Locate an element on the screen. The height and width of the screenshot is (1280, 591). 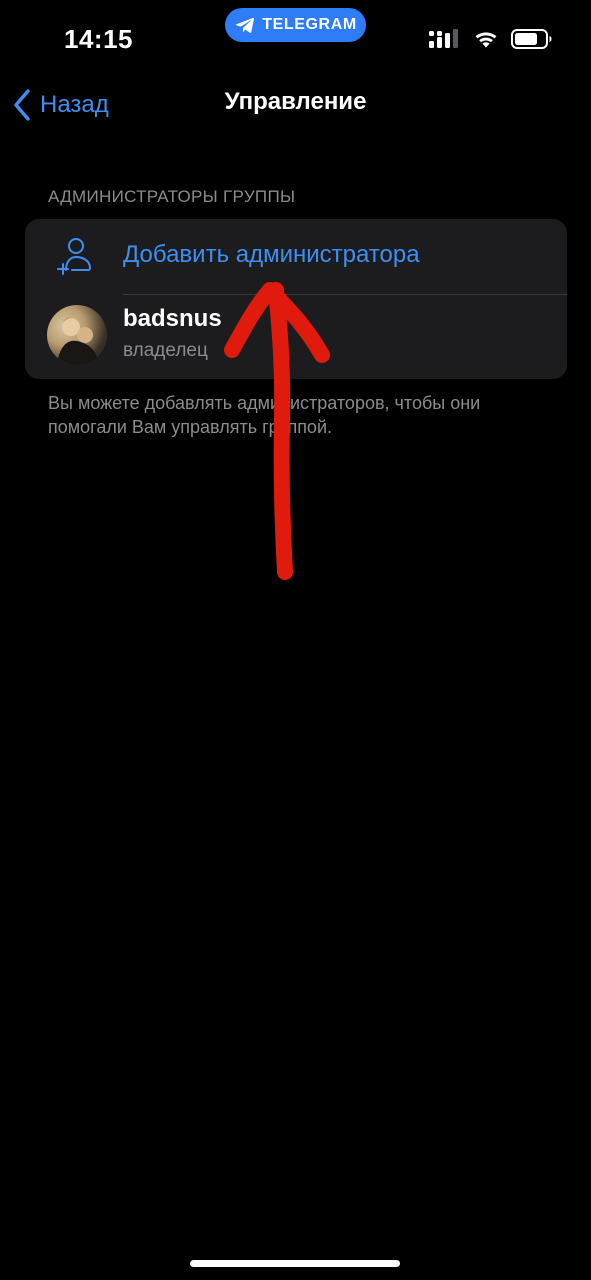
status-time: 14:15 is located at coordinates (98, 39).